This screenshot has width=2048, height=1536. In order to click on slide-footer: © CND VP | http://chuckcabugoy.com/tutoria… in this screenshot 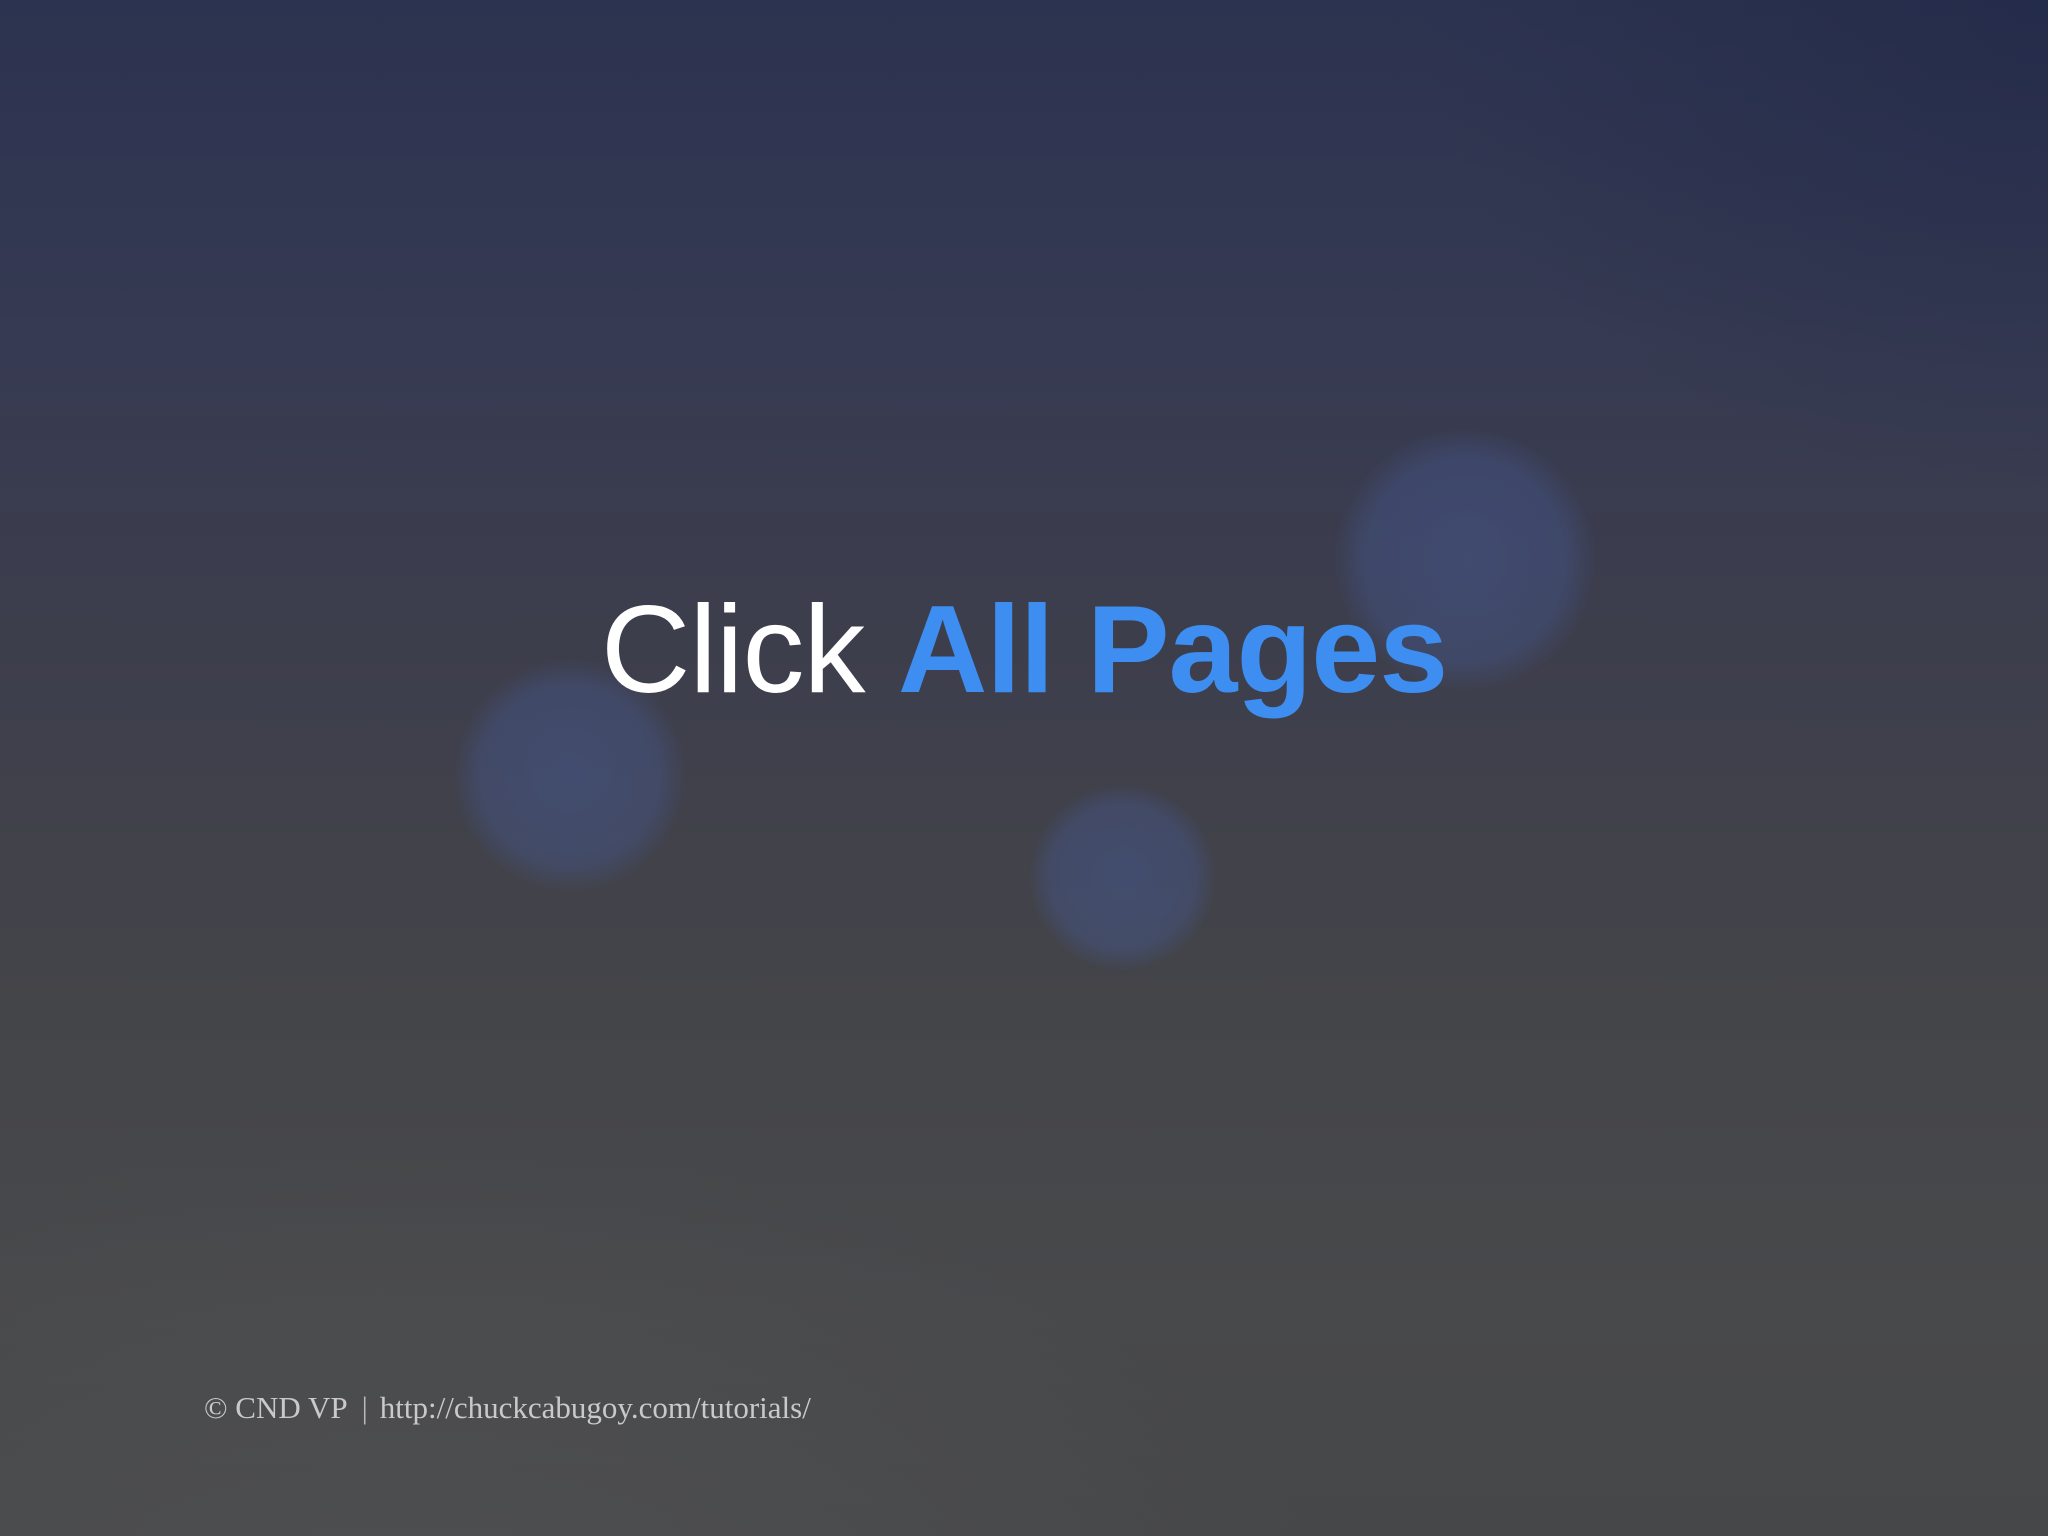, I will do `click(507, 1408)`.